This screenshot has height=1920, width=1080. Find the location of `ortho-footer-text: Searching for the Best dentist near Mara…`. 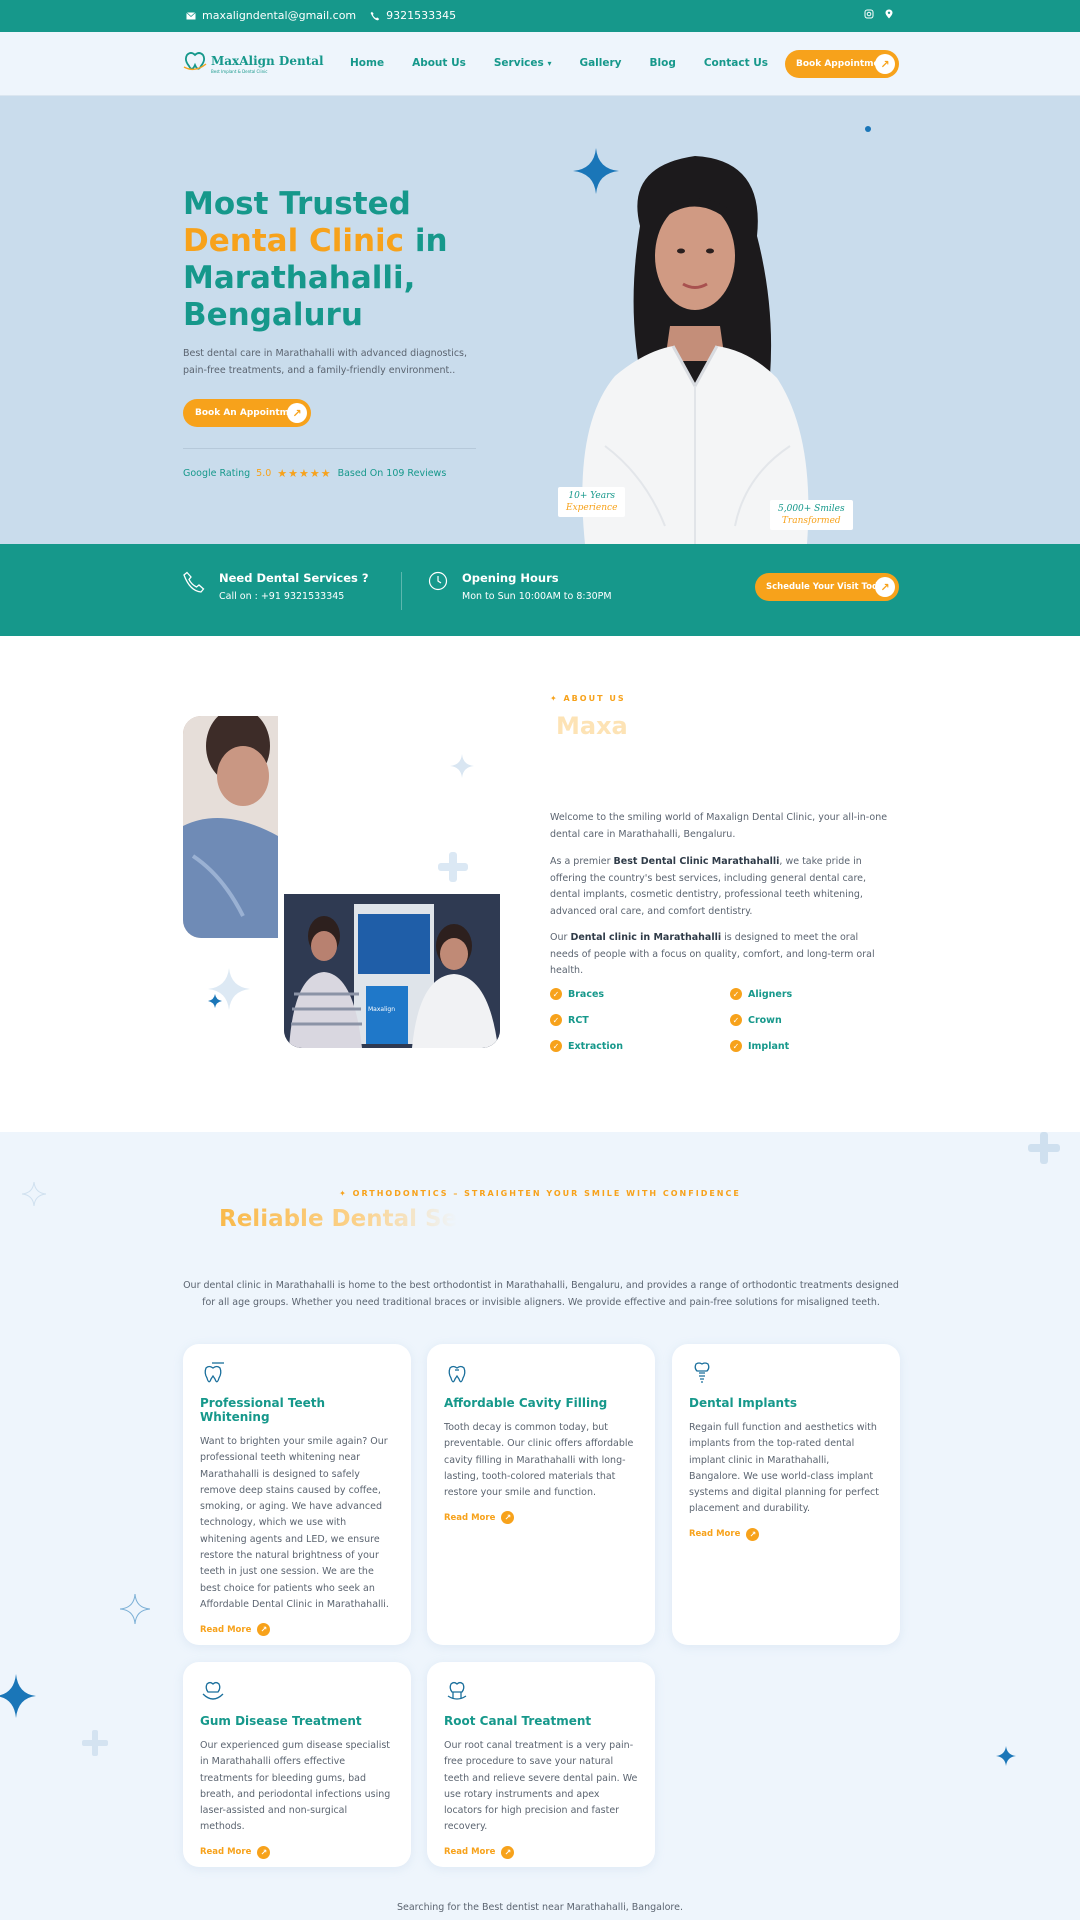

ortho-footer-text: Searching for the Best dentist near Mara… is located at coordinates (539, 1907).